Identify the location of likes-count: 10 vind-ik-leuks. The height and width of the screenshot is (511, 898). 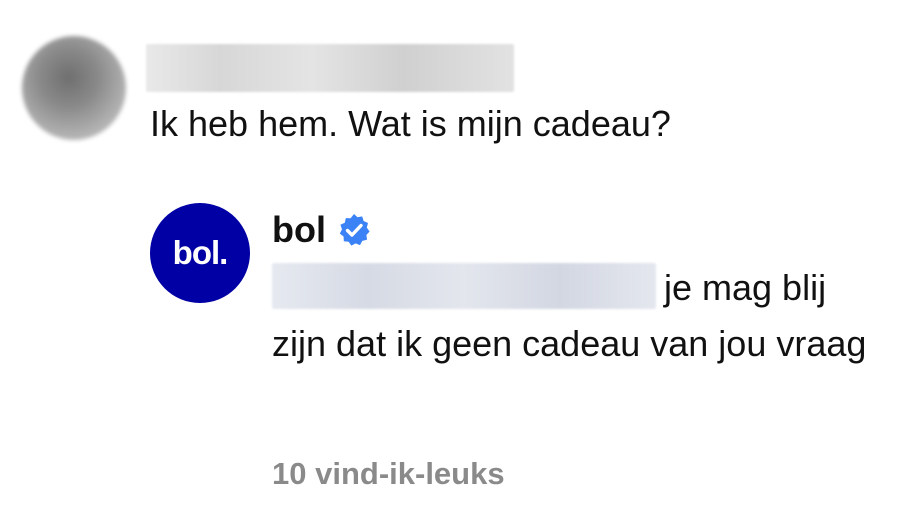
(388, 474).